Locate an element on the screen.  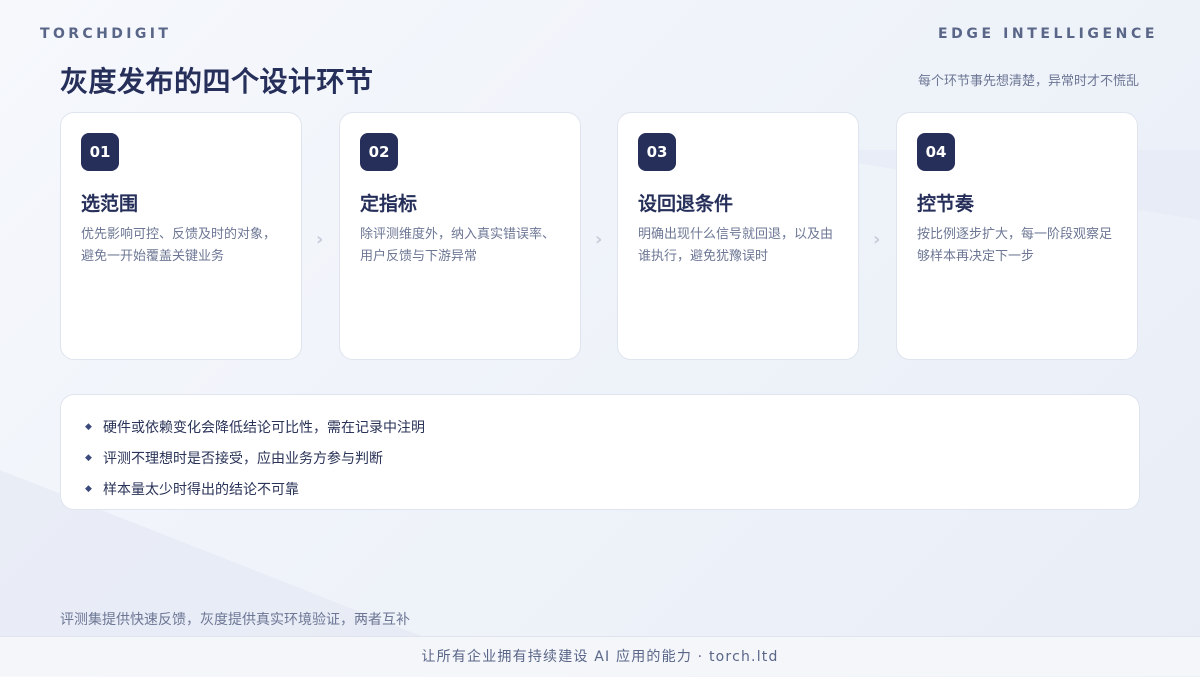
step-description: 按比例逐步扩大，每一阶段观察足够样本再决定下一步 is located at coordinates (1015, 245).